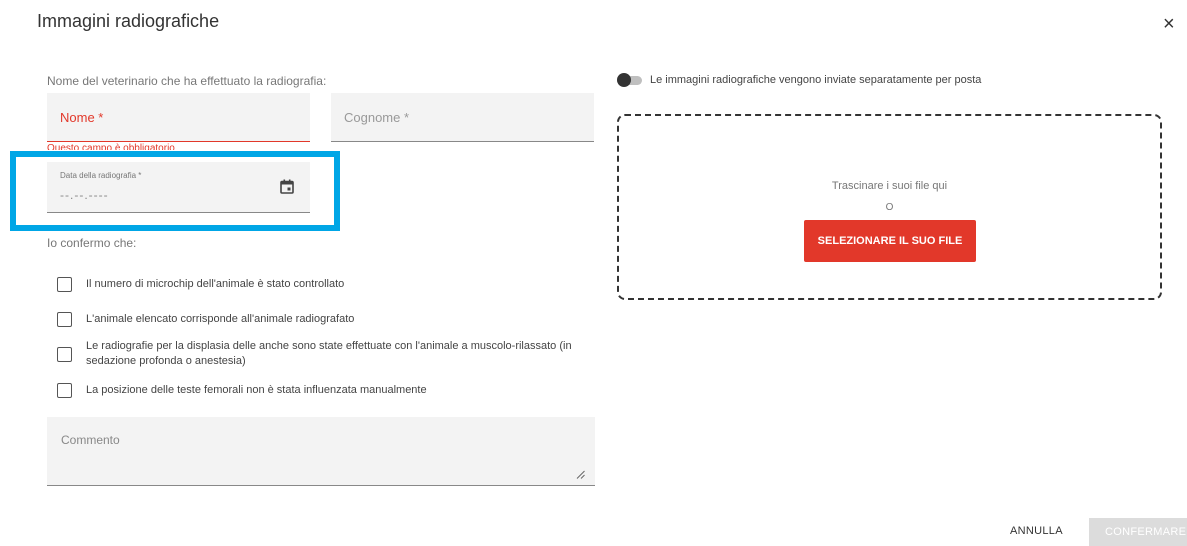 The height and width of the screenshot is (546, 1187). Describe the element at coordinates (128, 21) in the screenshot. I see `dialog-title: Immagini radiografiche` at that location.